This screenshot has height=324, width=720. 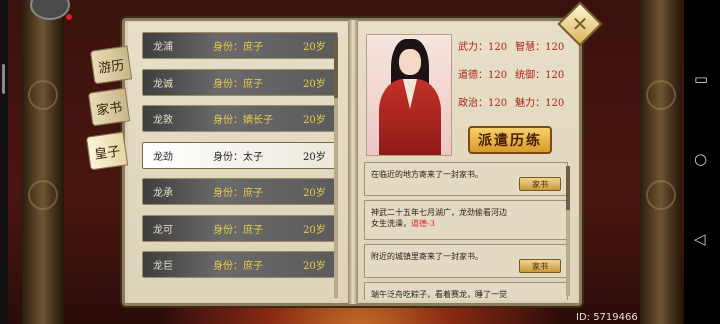 What do you see at coordinates (111, 65) in the screenshot?
I see `tab-travel: 游历` at bounding box center [111, 65].